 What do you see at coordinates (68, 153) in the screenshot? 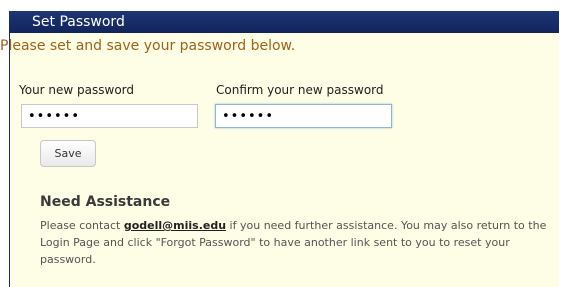
I see `save-button: Save` at bounding box center [68, 153].